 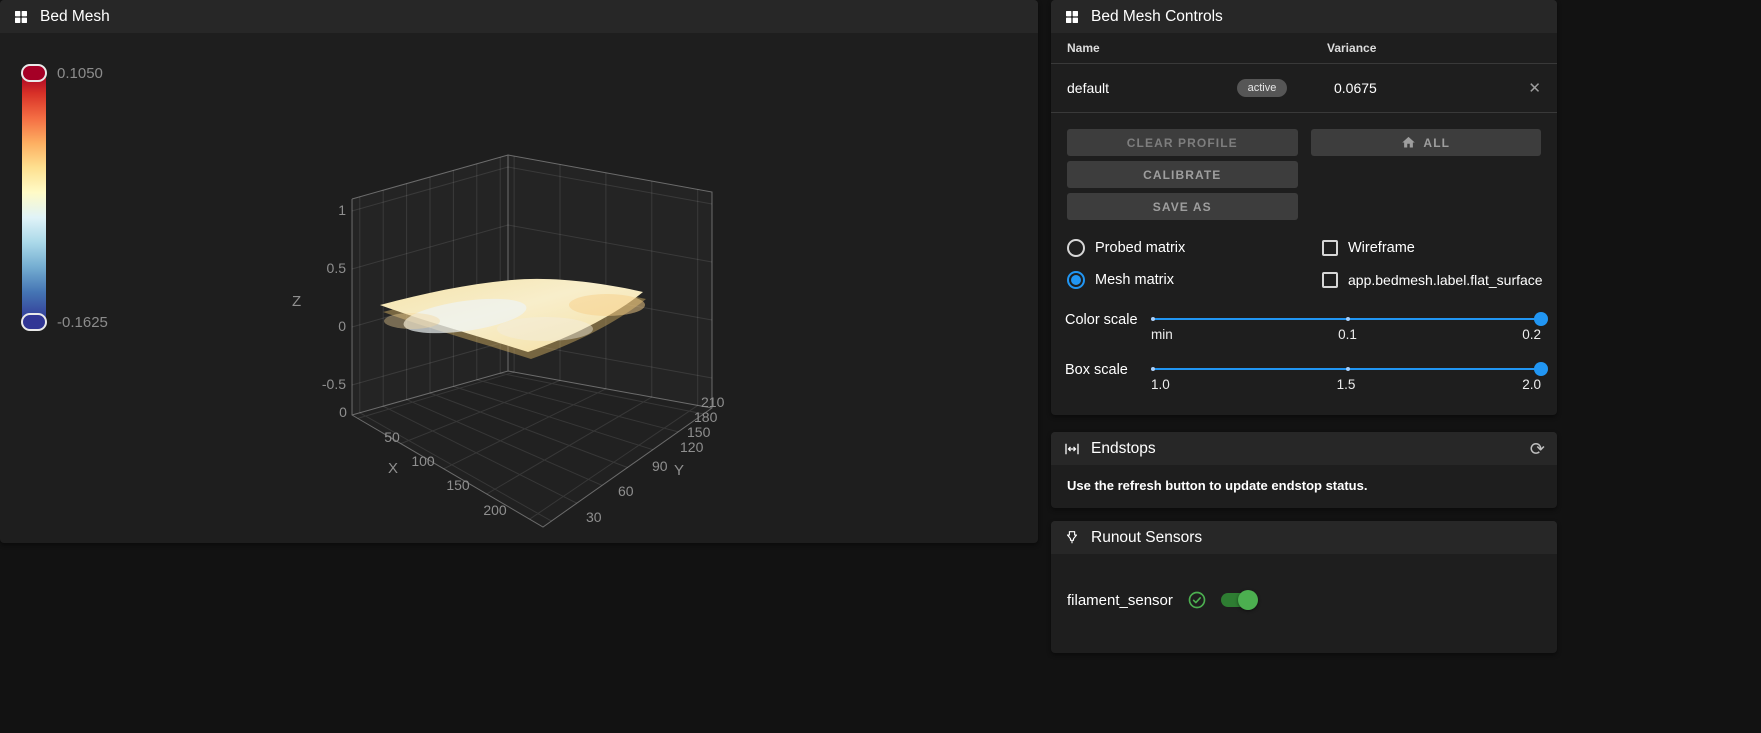 What do you see at coordinates (1432, 280) in the screenshot?
I see `checkbox-flat-surface: app.bedmesh.label.flat_surface` at bounding box center [1432, 280].